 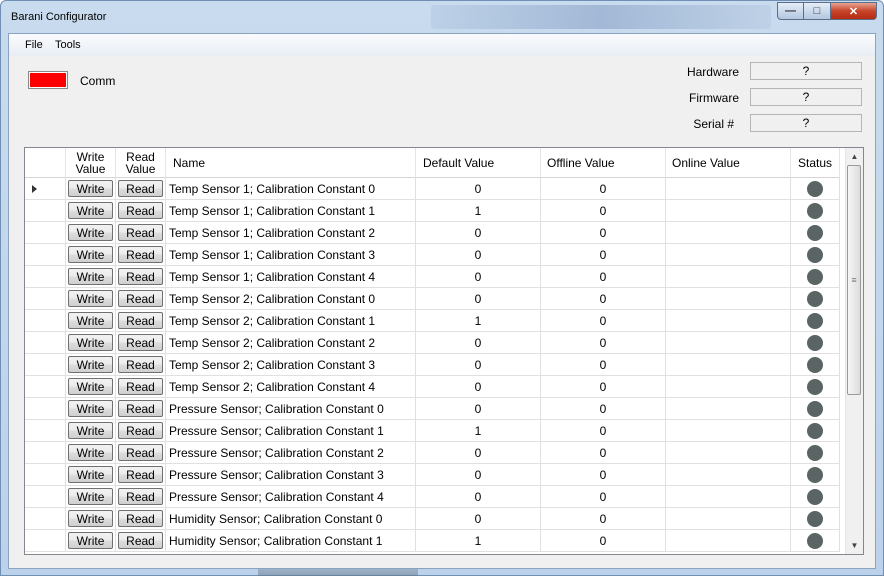 I want to click on name-cell: Temp Sensor 1; Calibration Constant 0, so click(x=291, y=189).